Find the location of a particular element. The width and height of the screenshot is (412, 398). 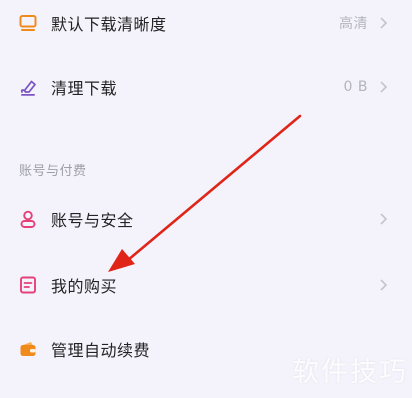

monitor-icon is located at coordinates (28, 23).